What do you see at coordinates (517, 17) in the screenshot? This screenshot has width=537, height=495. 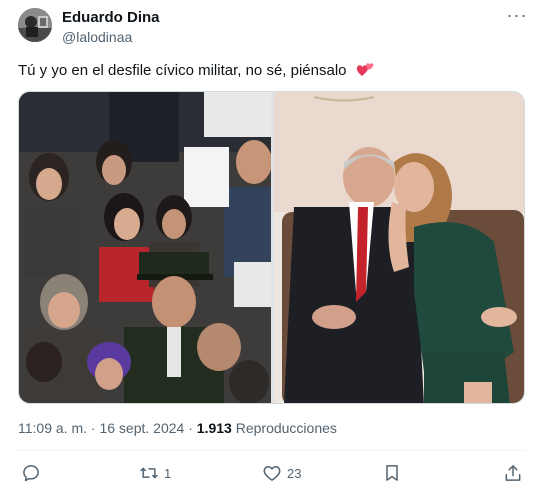 I see `more-dots-icon: ···` at bounding box center [517, 17].